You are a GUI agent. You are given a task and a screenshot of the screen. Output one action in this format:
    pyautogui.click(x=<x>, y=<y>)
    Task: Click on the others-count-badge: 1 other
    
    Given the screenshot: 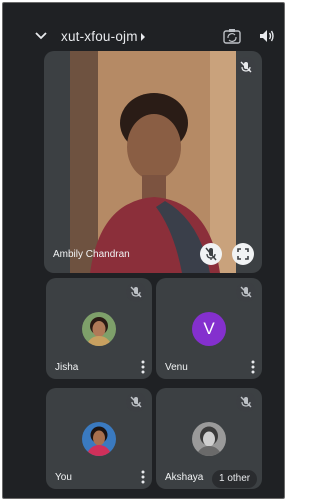 What is the action you would take?
    pyautogui.click(x=235, y=479)
    